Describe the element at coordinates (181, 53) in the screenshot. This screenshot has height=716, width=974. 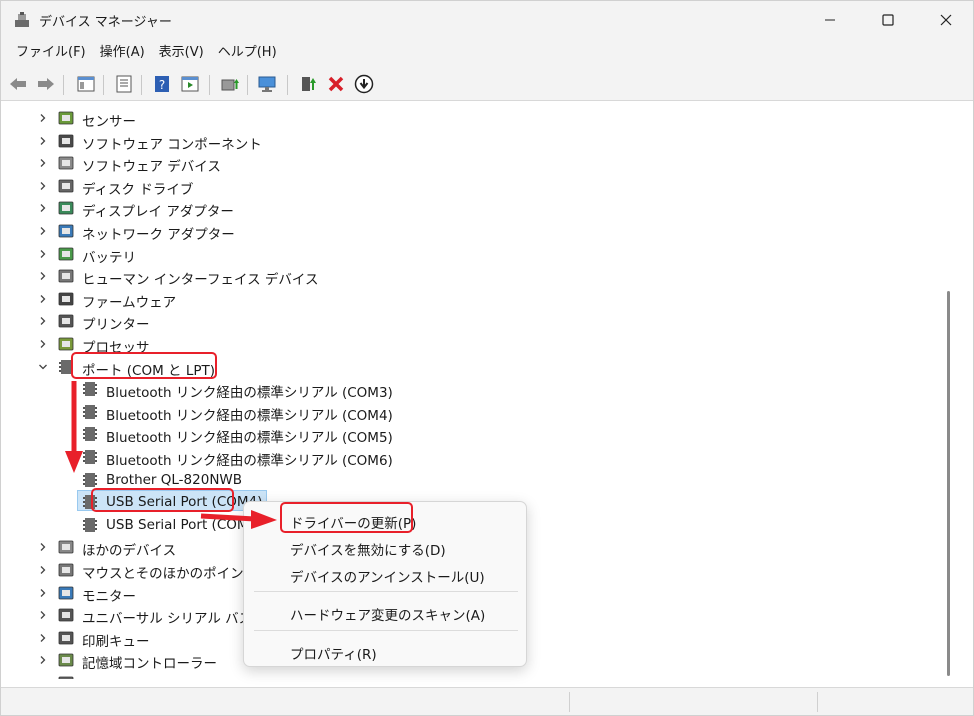
I see `menu-view: 表示(V)` at that location.